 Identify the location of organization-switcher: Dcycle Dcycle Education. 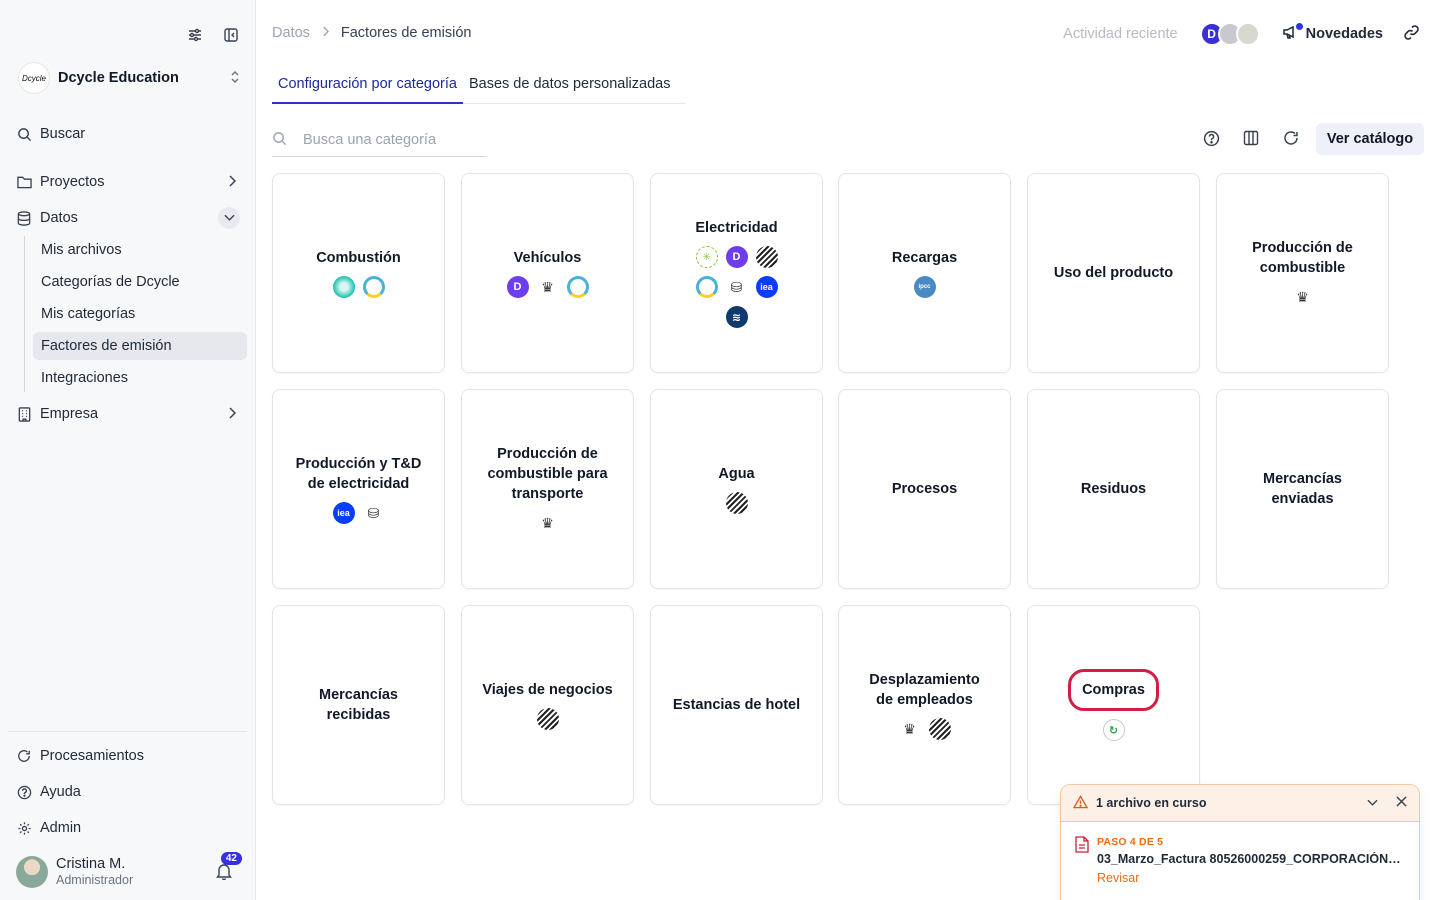
(129, 78).